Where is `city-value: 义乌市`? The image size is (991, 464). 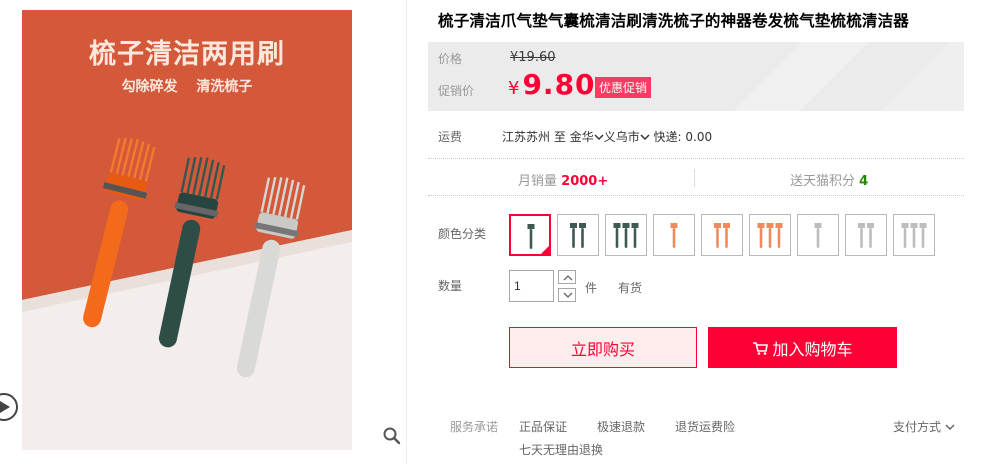 city-value: 义乌市 is located at coordinates (621, 137).